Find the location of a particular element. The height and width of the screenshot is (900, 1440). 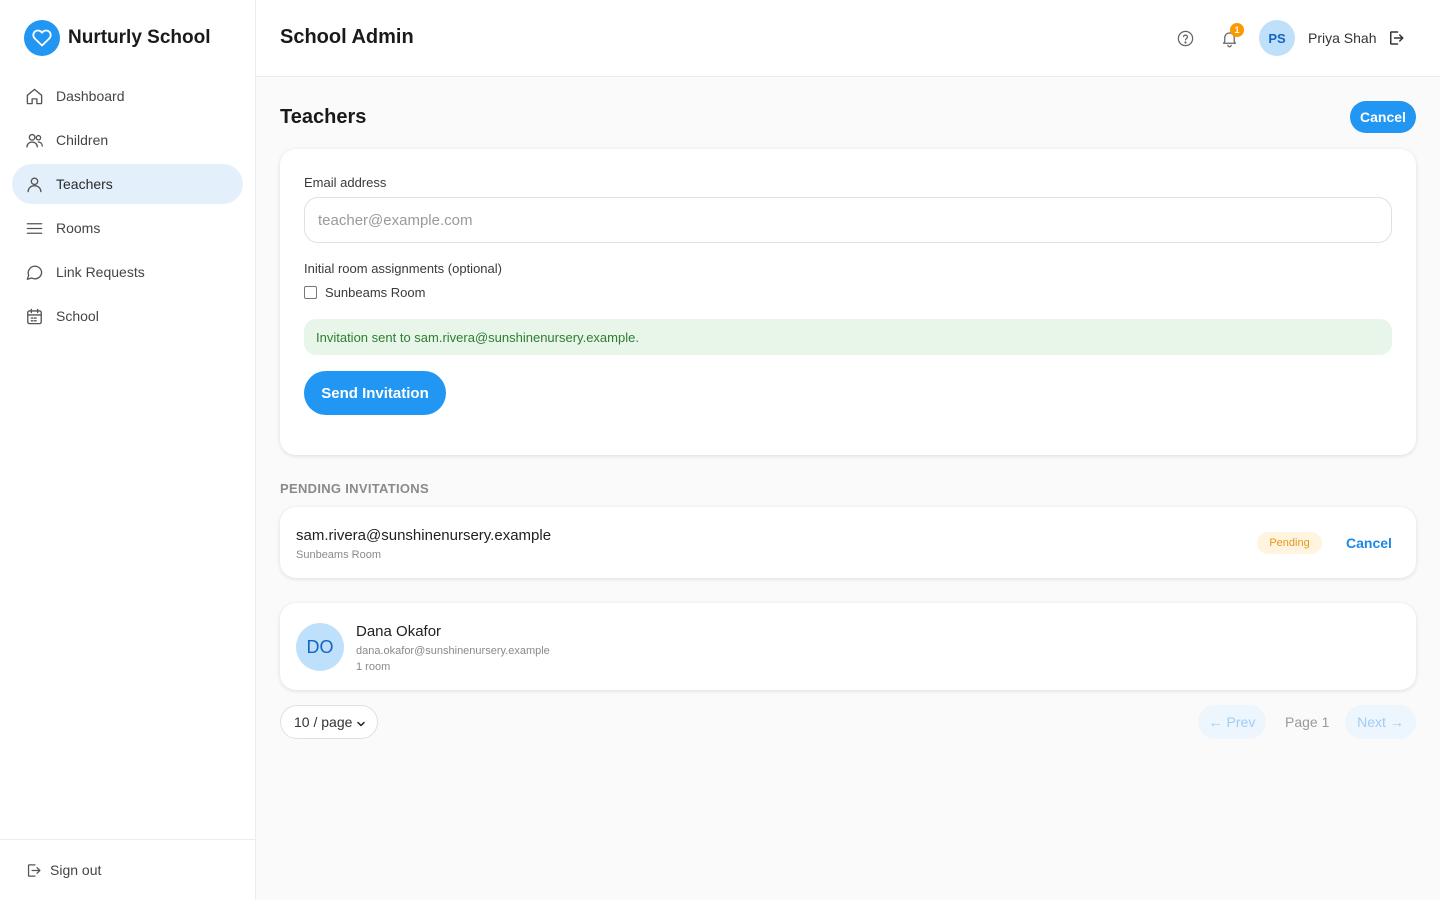

teacher-email: dana.okafor@sunshinenursery.example is located at coordinates (453, 651).